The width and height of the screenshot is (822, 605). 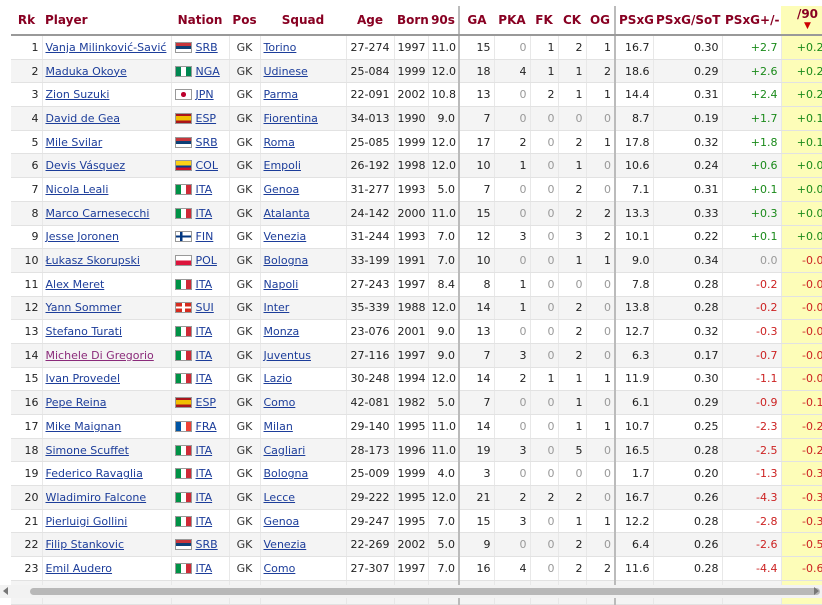 I want to click on player-link: Simone Scuffet, so click(x=87, y=450).